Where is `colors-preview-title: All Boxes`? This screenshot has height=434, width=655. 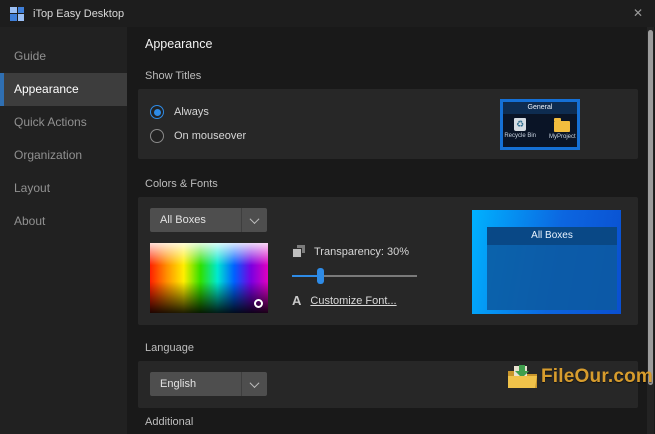 colors-preview-title: All Boxes is located at coordinates (552, 236).